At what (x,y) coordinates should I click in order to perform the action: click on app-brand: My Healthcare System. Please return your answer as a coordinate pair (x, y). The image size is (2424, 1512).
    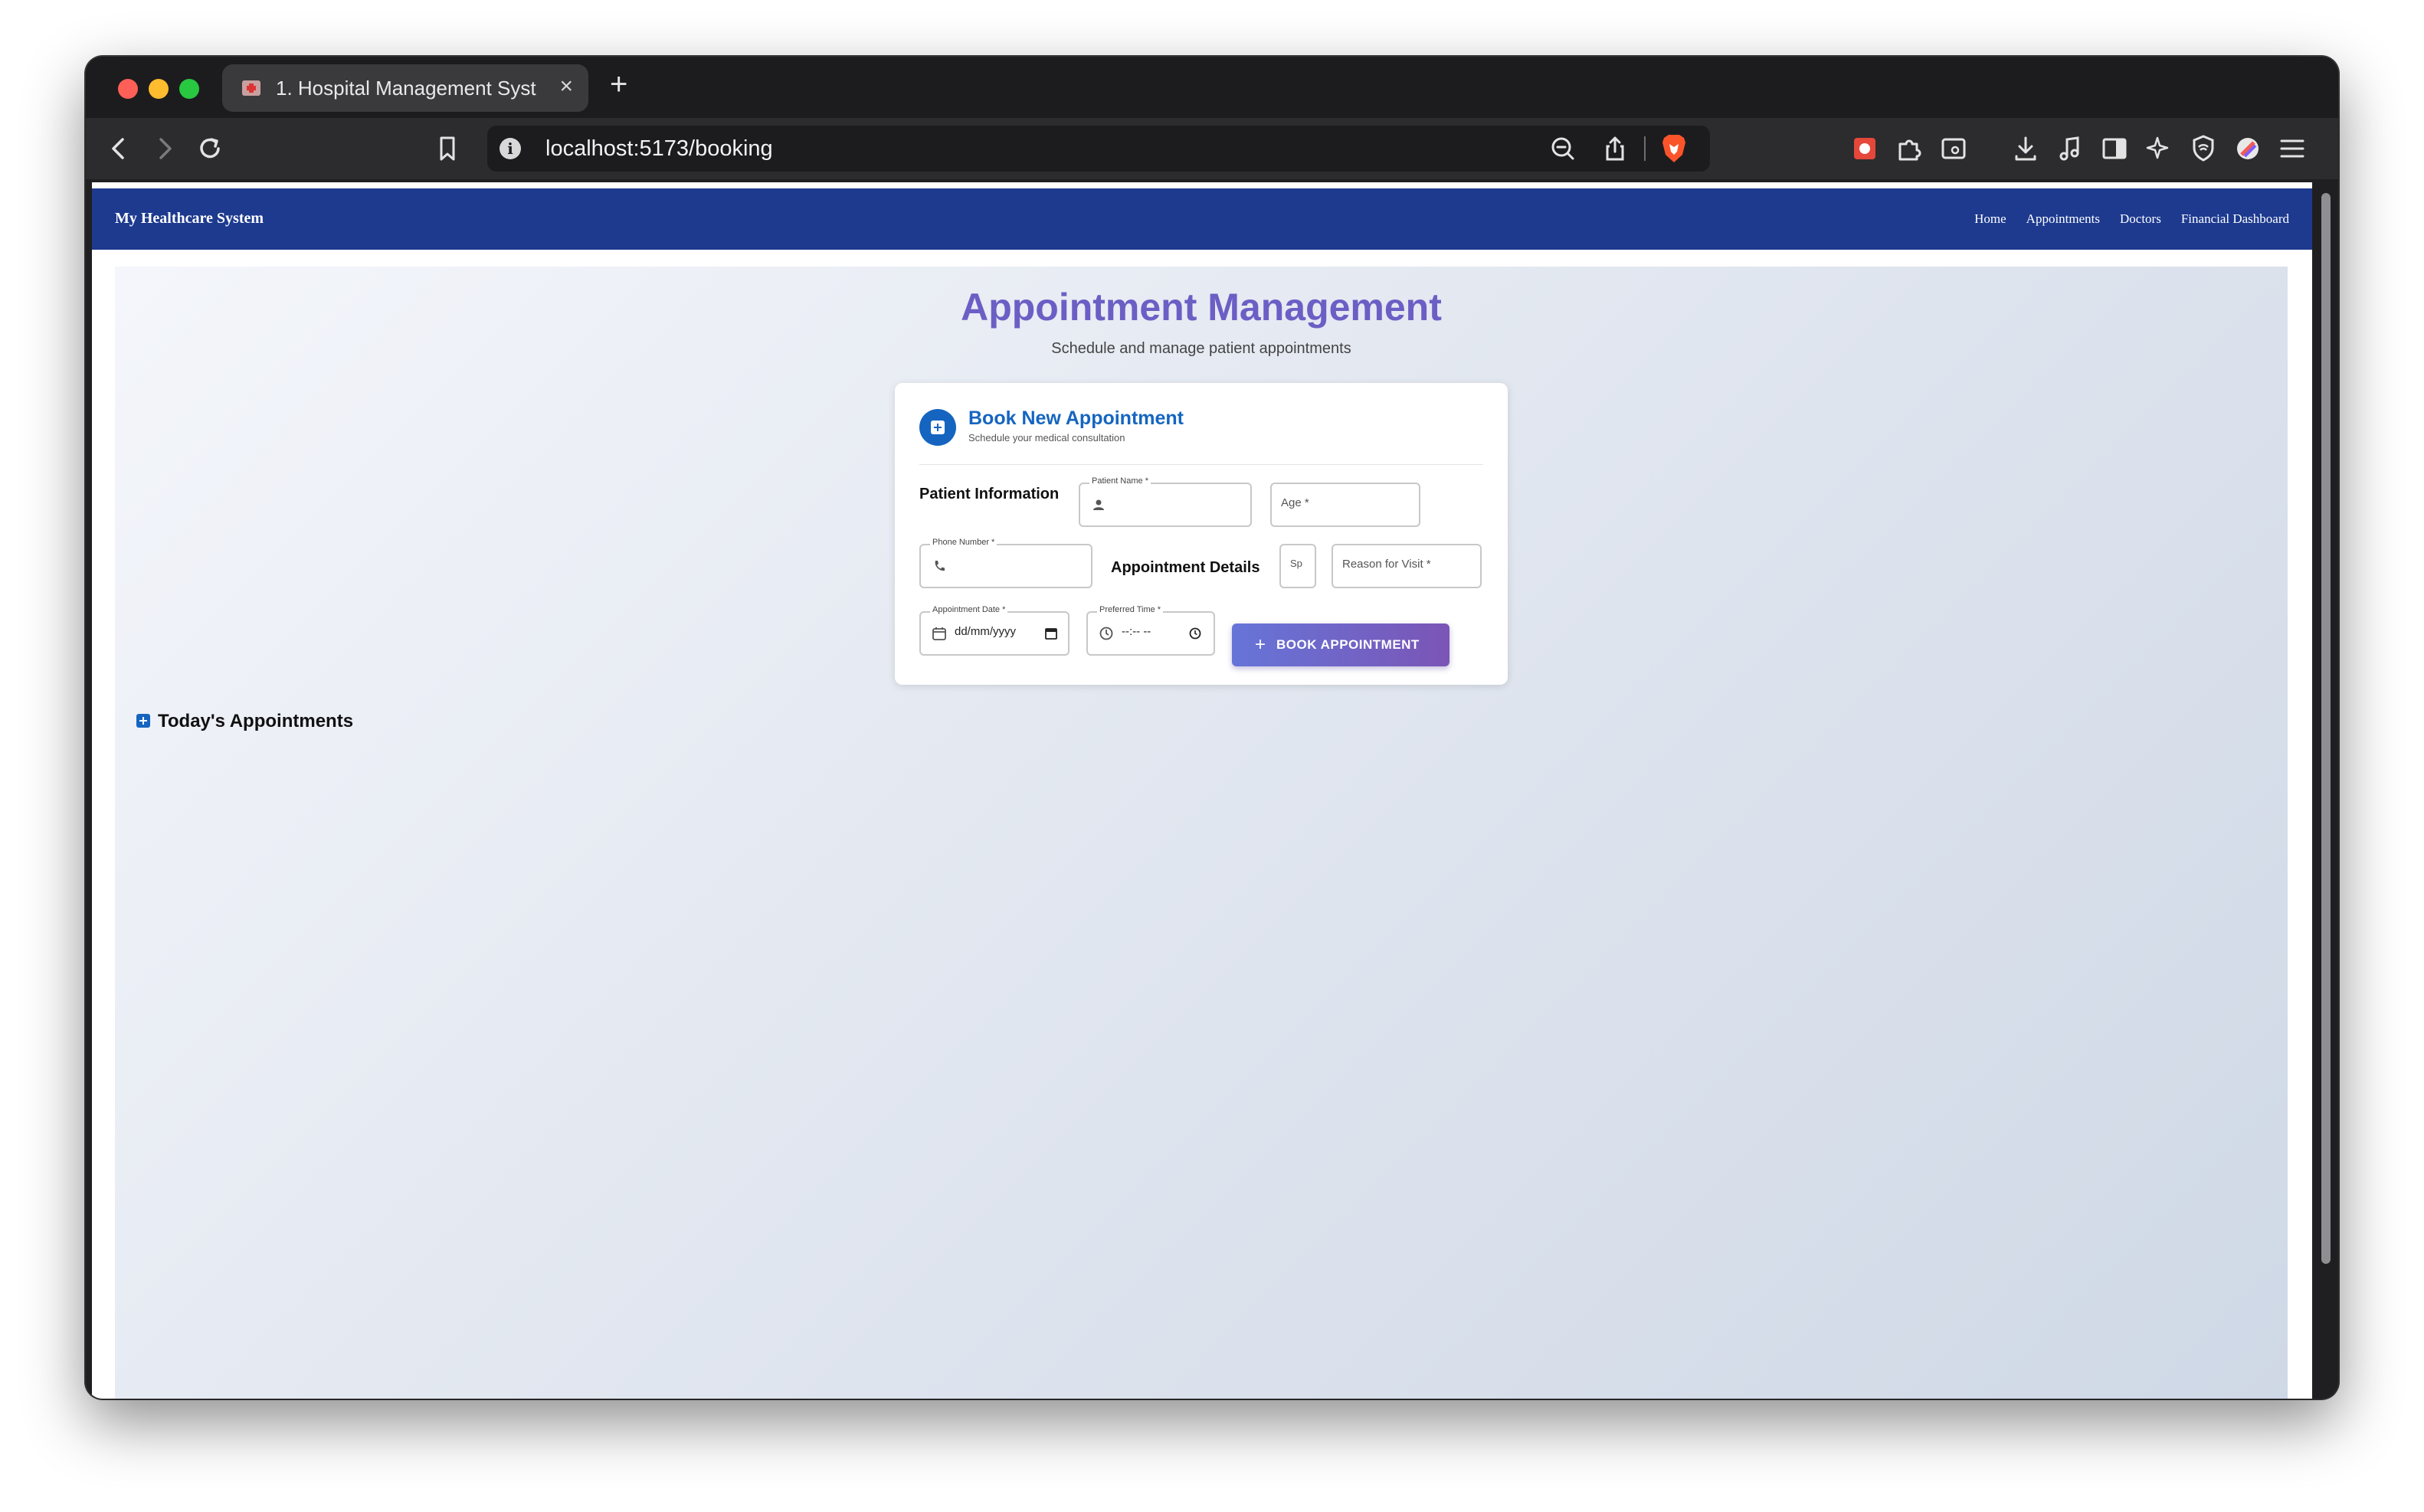
    Looking at the image, I should click on (189, 219).